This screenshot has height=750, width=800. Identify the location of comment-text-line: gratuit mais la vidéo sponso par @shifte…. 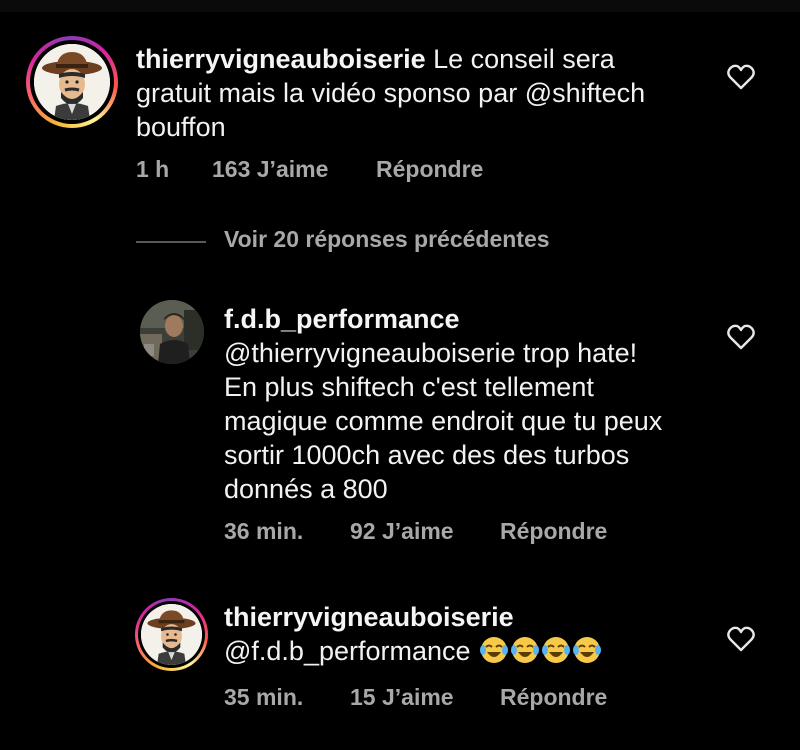
(391, 93).